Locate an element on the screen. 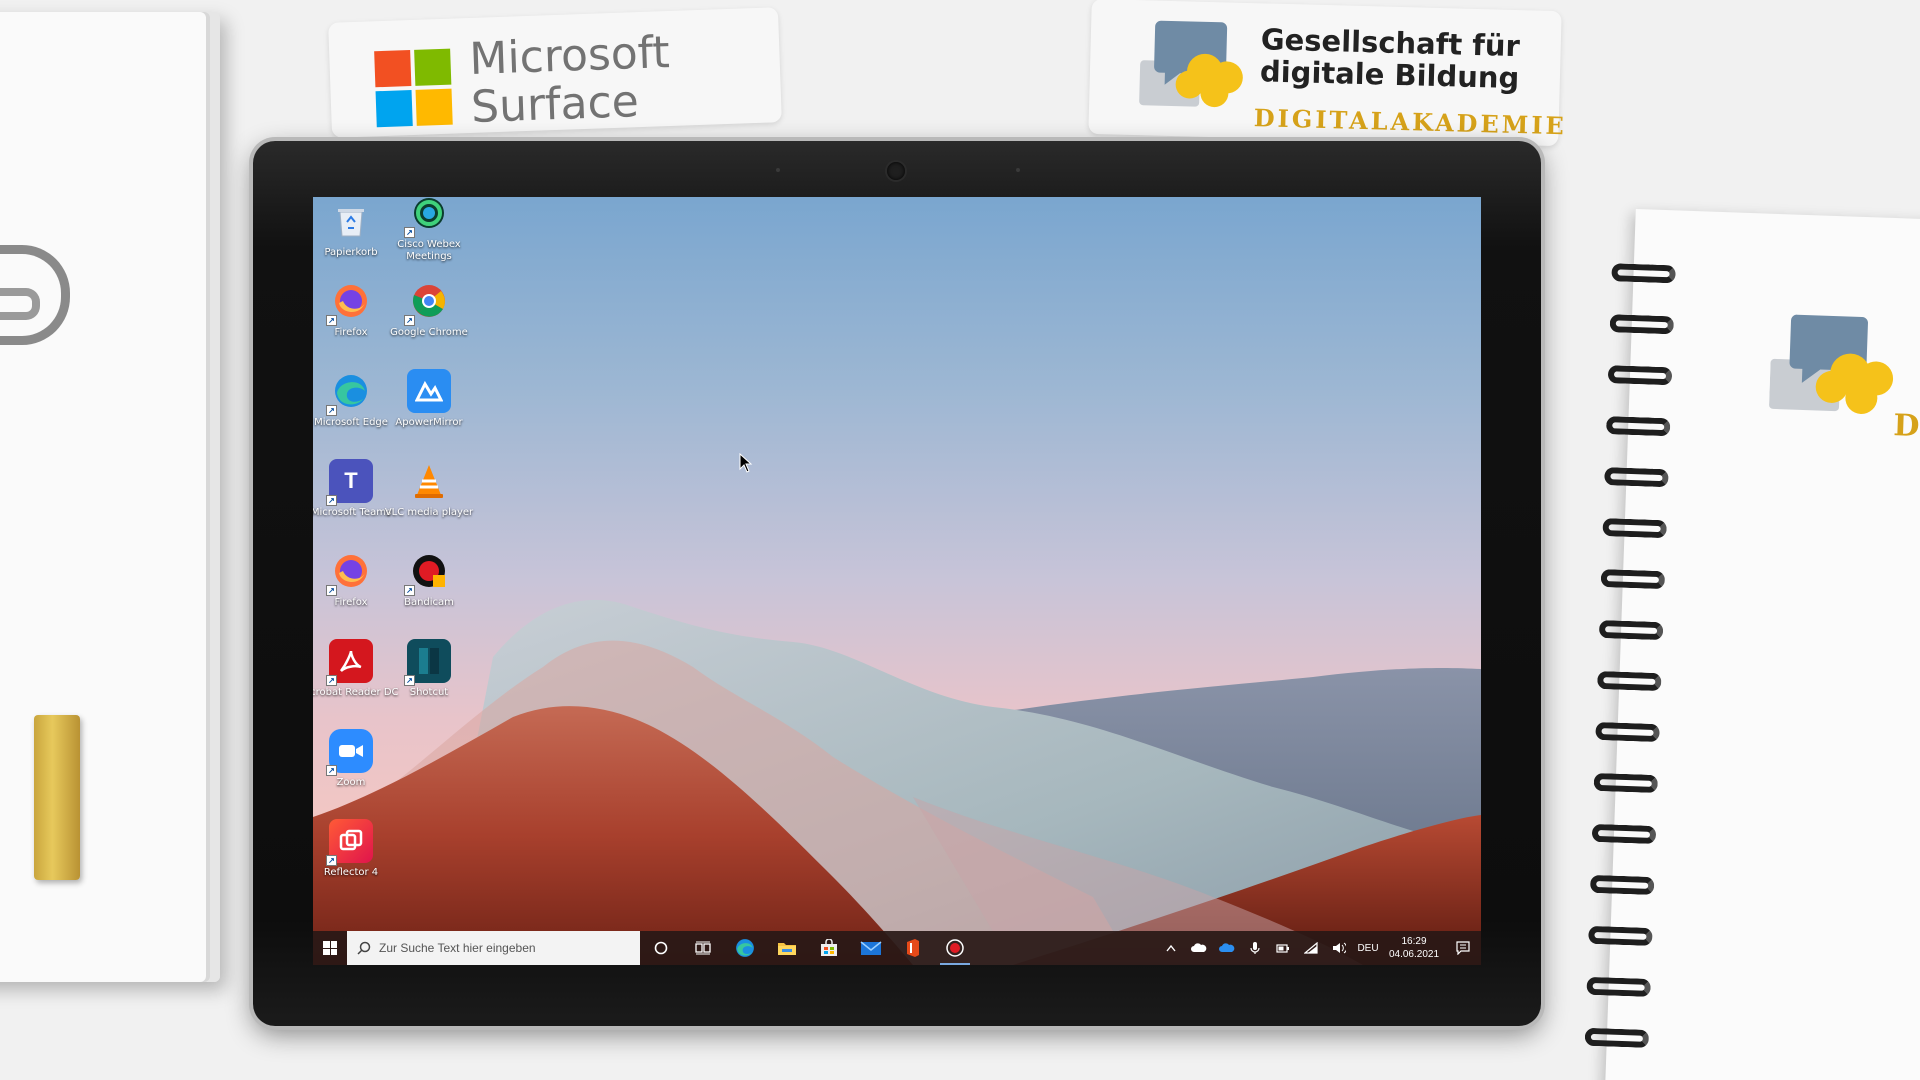 This screenshot has width=1920, height=1080. microsoft-surface-wordmark: Microsoft Surface is located at coordinates (570, 80).